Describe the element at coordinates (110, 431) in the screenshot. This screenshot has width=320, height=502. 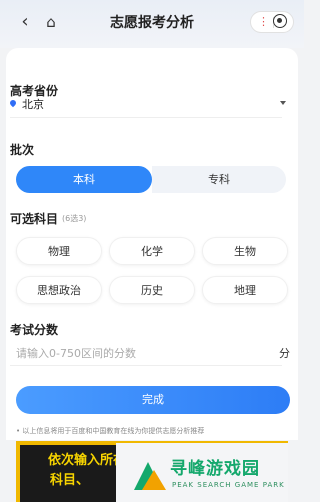
I see `privacy-note: • 以上信息将用于百度和中国教育在线为你提供志愿分析推荐` at that location.